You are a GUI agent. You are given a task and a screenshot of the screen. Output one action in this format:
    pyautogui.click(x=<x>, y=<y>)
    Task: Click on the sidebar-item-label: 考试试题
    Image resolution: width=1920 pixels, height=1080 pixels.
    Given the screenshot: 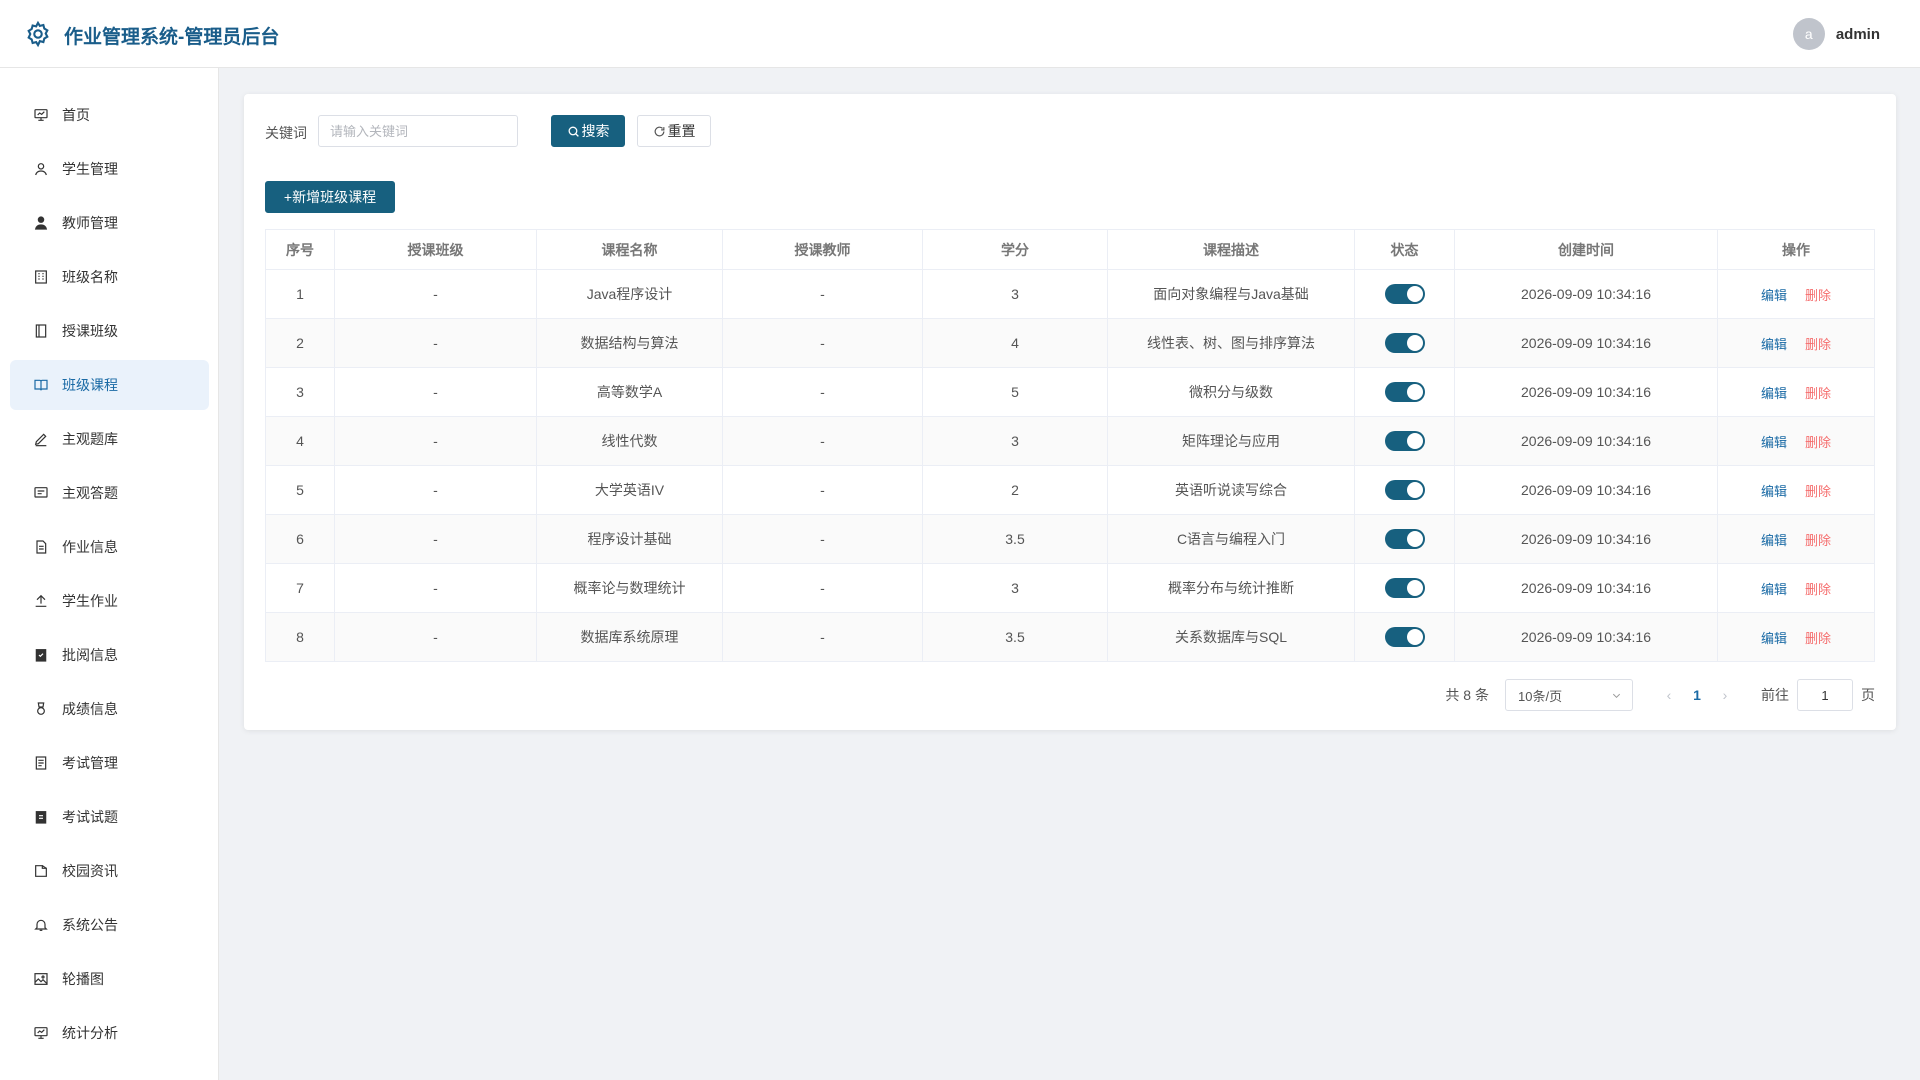 What is the action you would take?
    pyautogui.click(x=90, y=817)
    